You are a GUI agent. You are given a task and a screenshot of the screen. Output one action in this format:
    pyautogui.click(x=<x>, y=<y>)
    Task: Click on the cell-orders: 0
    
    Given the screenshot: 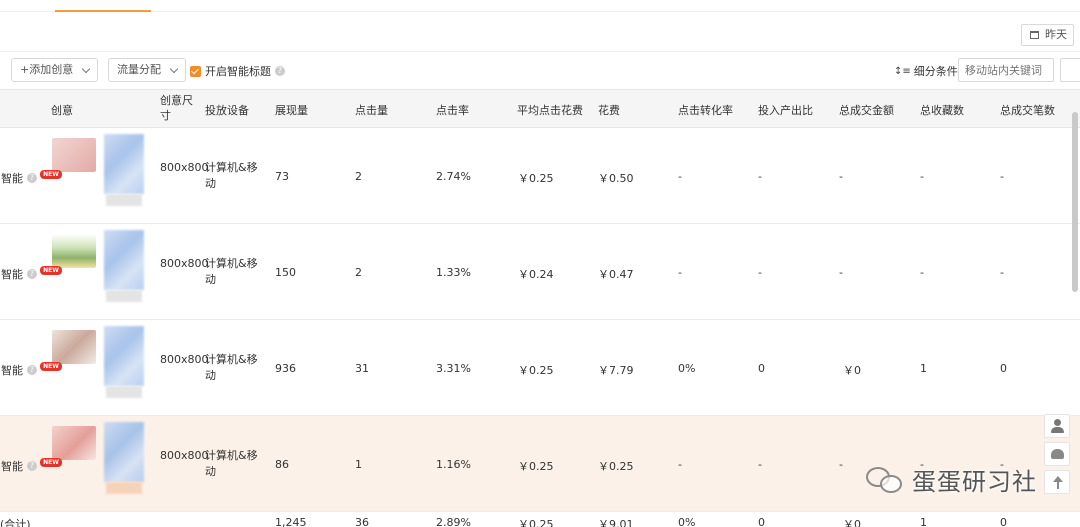 What is the action you would take?
    pyautogui.click(x=1003, y=368)
    